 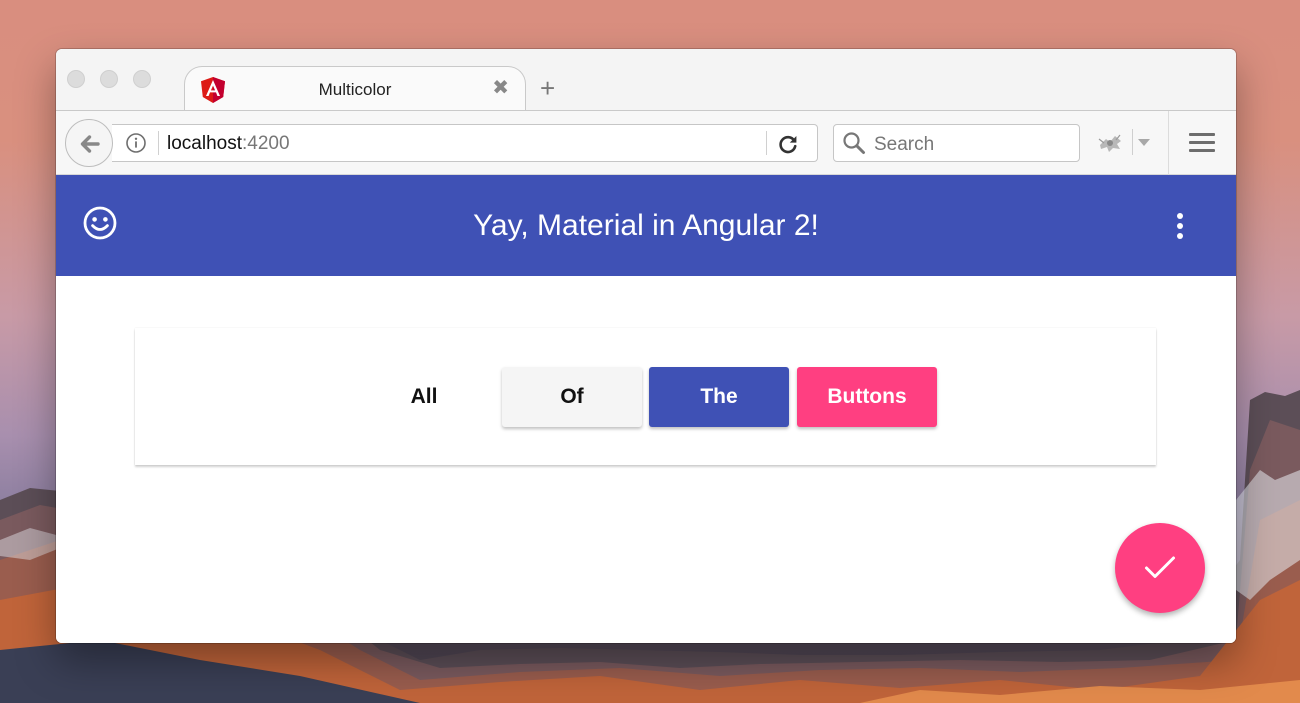 I want to click on extension-divider, so click(x=1132, y=142).